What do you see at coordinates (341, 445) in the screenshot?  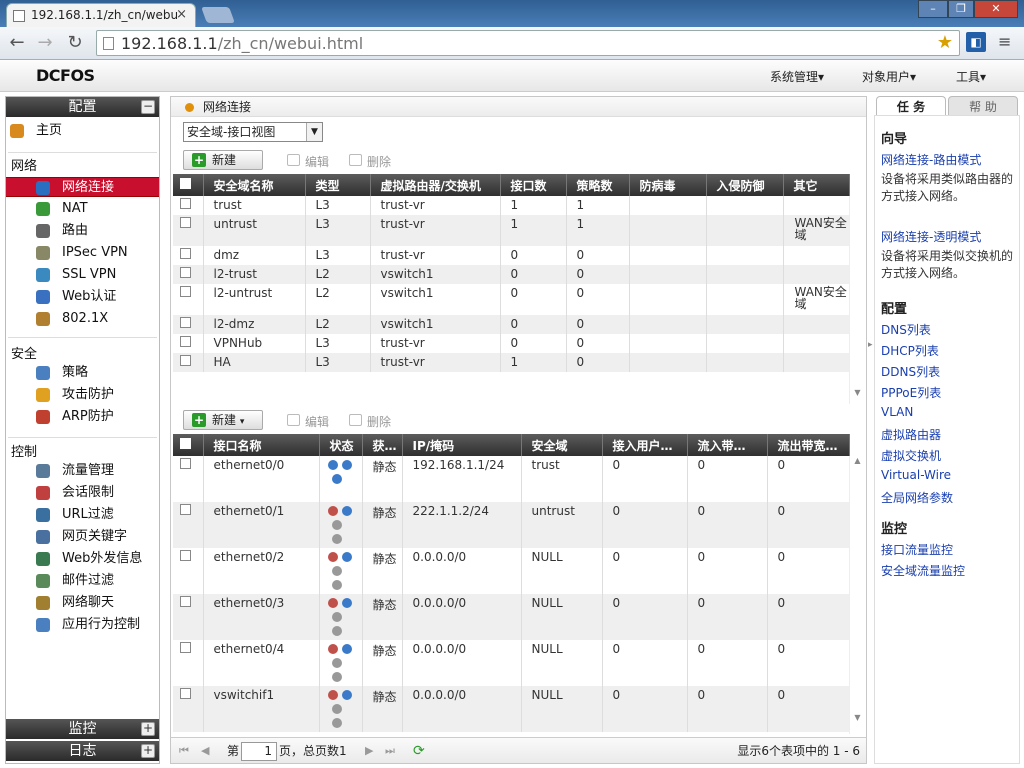 I see `column-header: 状态` at bounding box center [341, 445].